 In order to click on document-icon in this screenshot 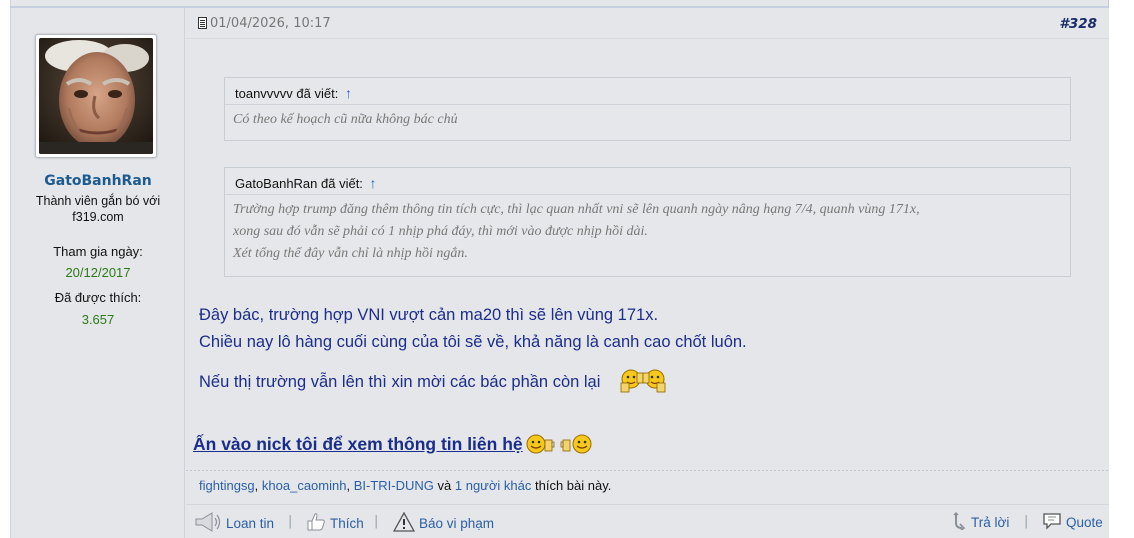, I will do `click(202, 22)`.